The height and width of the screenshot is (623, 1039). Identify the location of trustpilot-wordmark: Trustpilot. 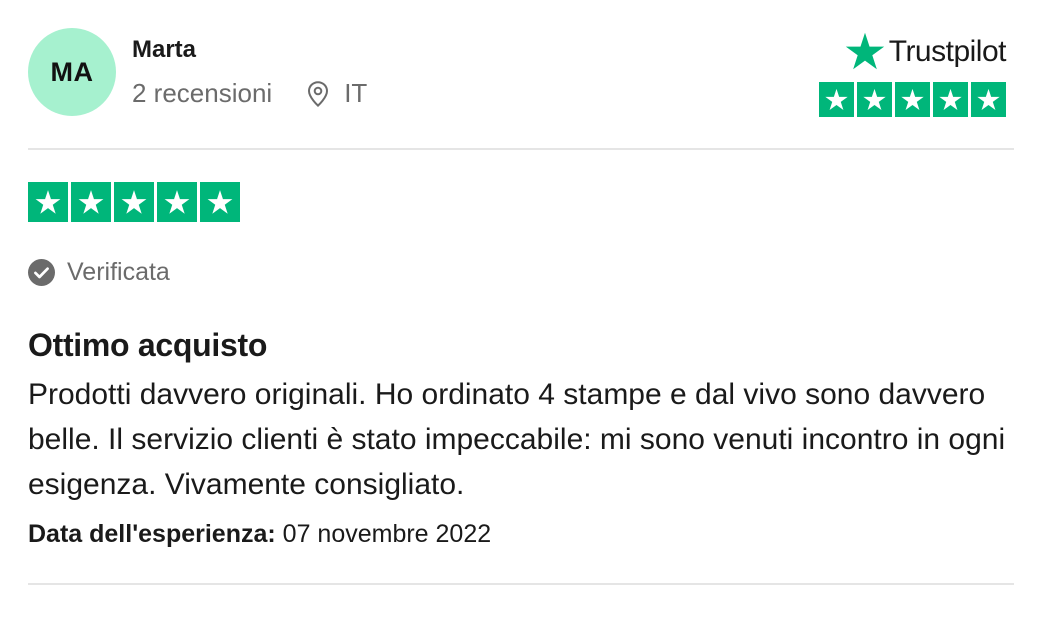
(910, 52).